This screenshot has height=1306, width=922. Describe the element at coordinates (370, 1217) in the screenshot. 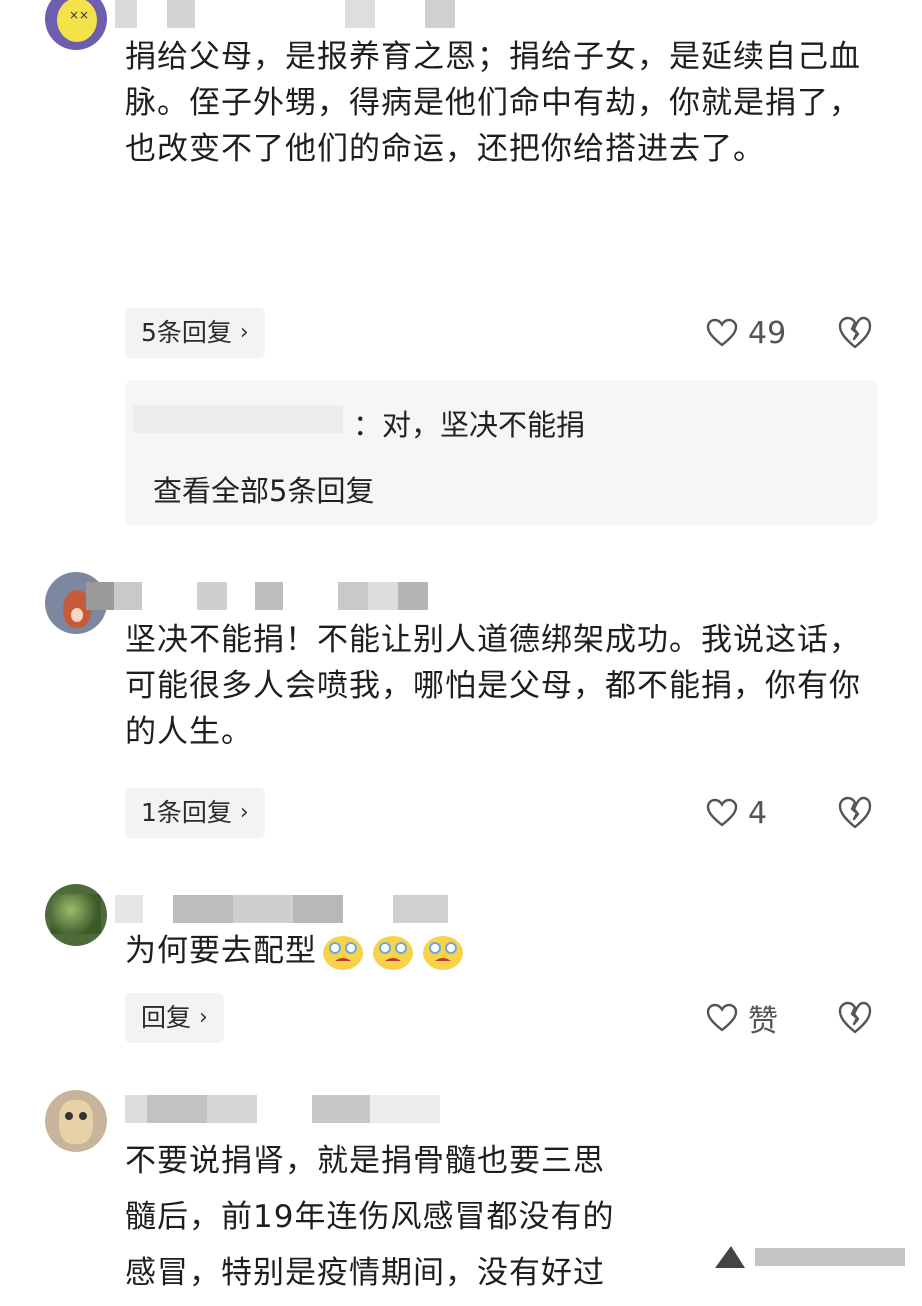

I see `comment-line: 髓后，前19年连伤风感冒都没有的` at that location.